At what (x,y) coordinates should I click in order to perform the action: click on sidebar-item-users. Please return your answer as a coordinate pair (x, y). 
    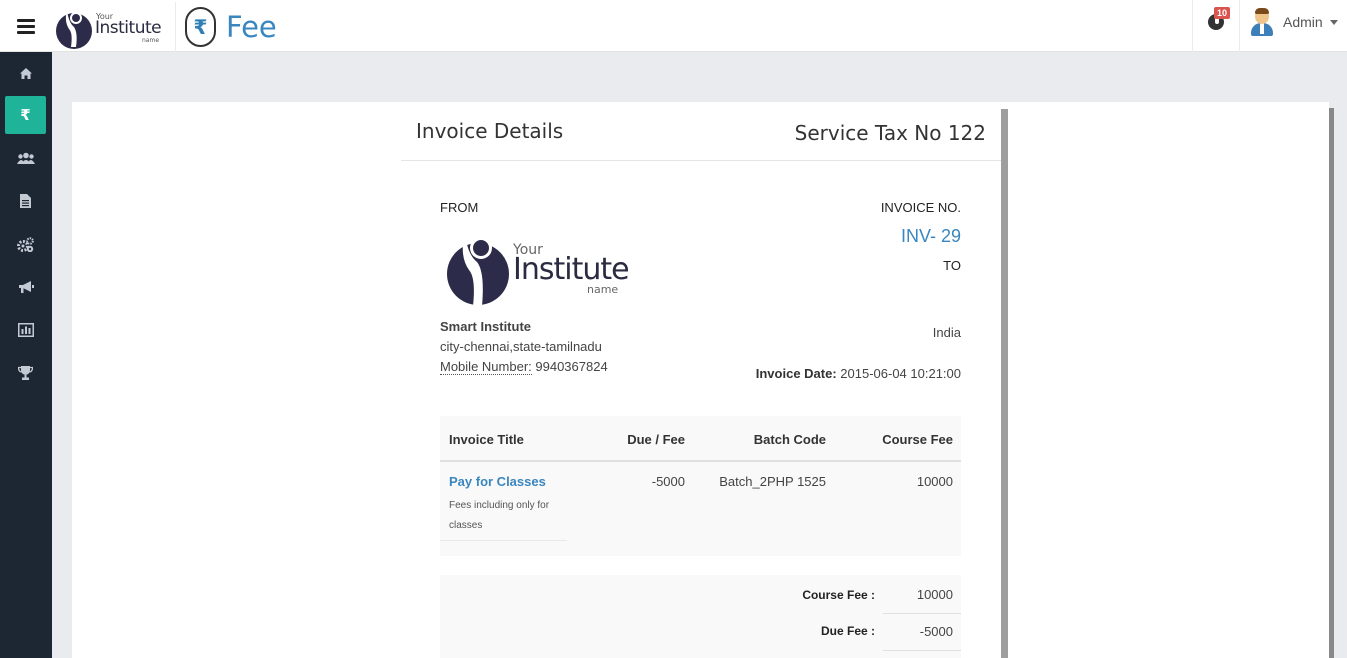
    Looking at the image, I should click on (25, 158).